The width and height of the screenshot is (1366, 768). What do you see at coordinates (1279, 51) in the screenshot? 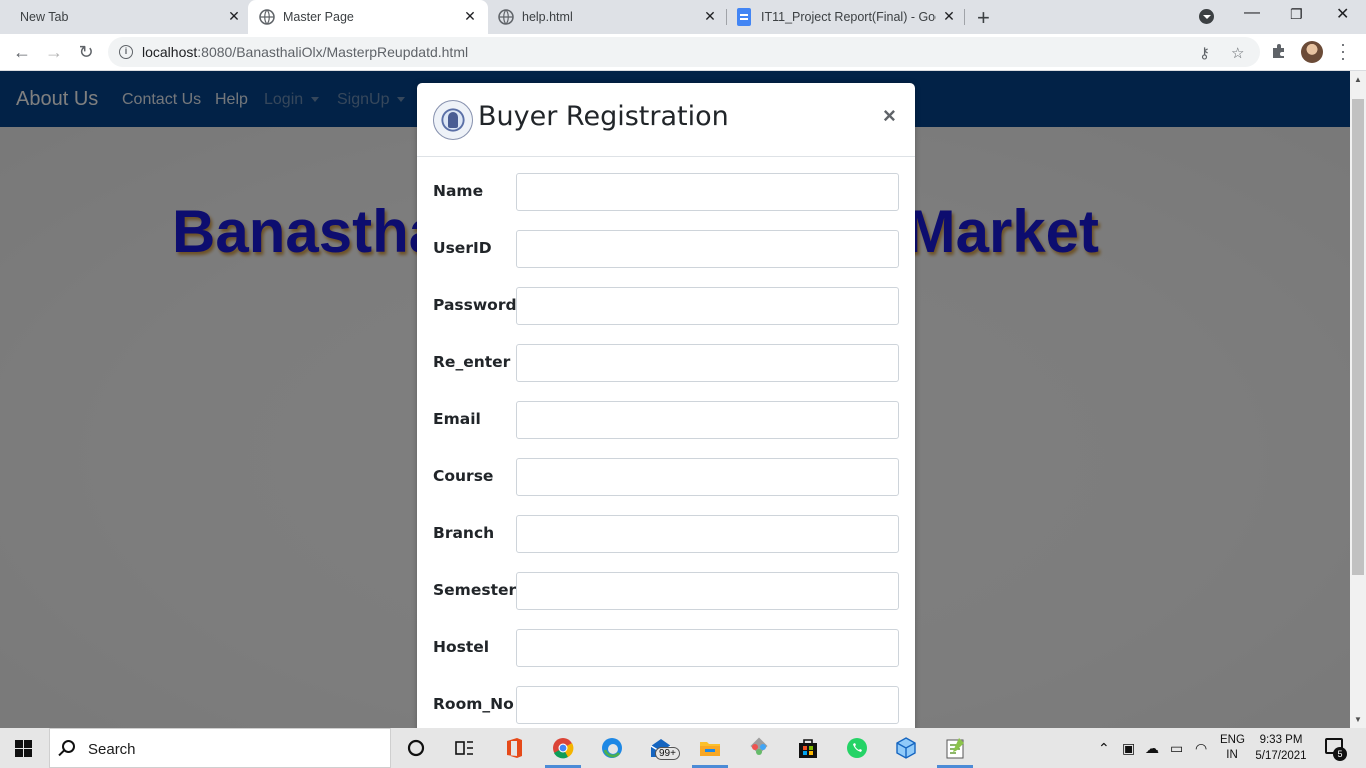
I see `extensions-puzzle-icon` at bounding box center [1279, 51].